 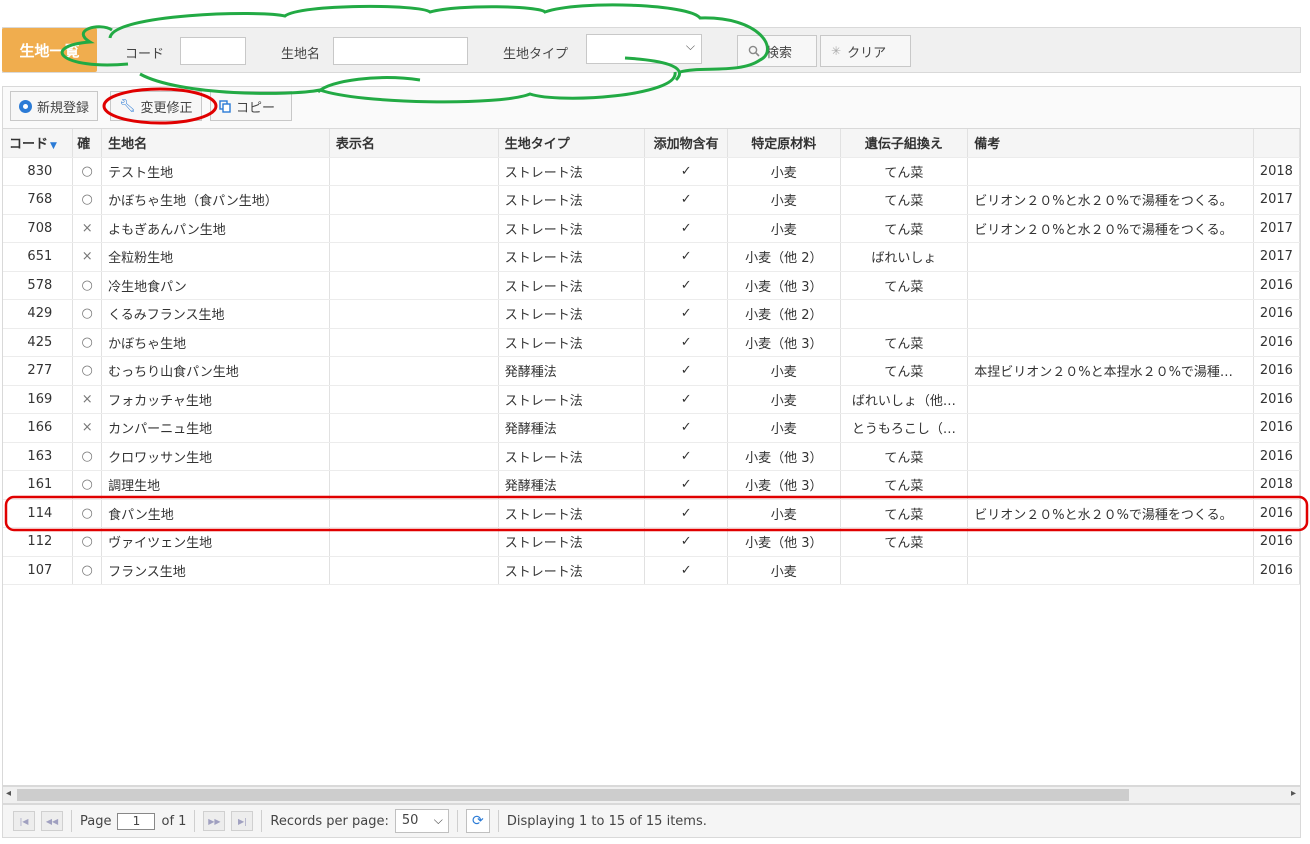 I want to click on sort-desc-icon: ▼, so click(x=53, y=146).